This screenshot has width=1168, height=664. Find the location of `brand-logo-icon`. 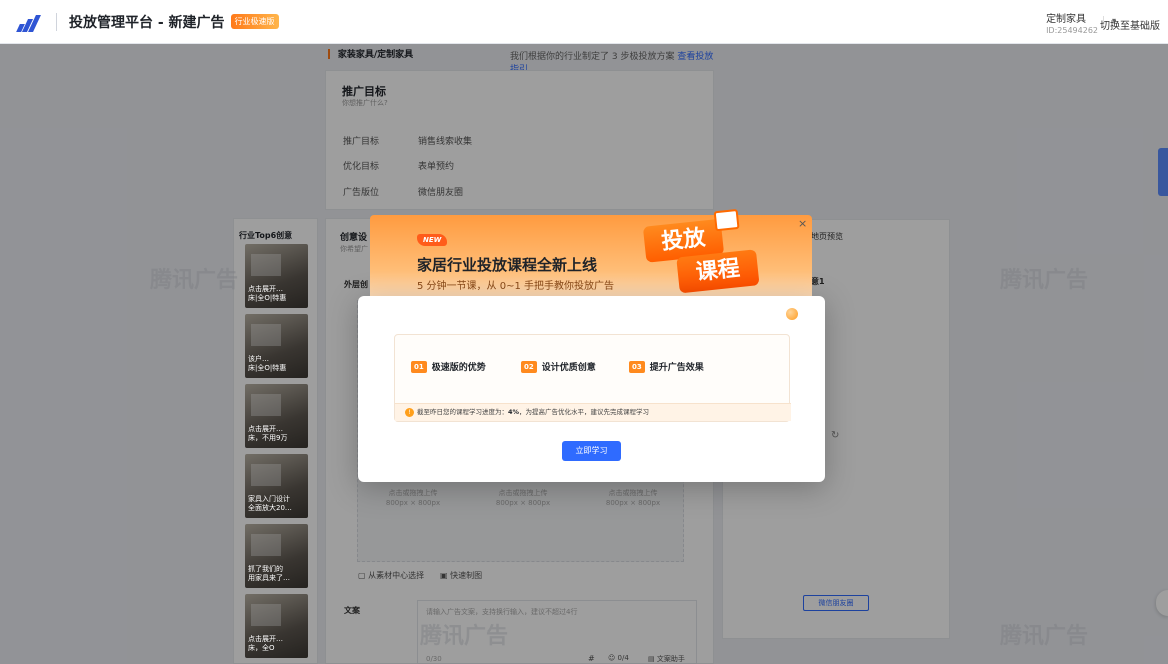

brand-logo-icon is located at coordinates (30, 22).